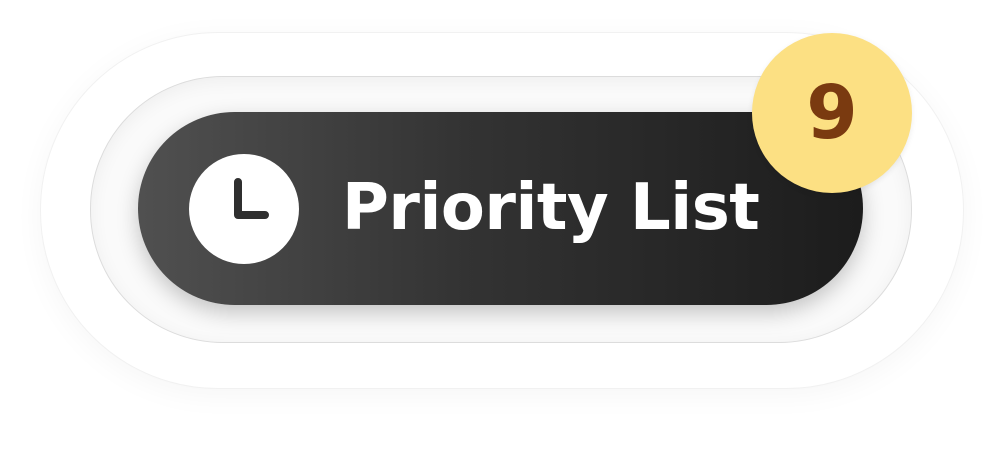 This screenshot has height=470, width=1002. Describe the element at coordinates (244, 209) in the screenshot. I see `clock-icon` at that location.